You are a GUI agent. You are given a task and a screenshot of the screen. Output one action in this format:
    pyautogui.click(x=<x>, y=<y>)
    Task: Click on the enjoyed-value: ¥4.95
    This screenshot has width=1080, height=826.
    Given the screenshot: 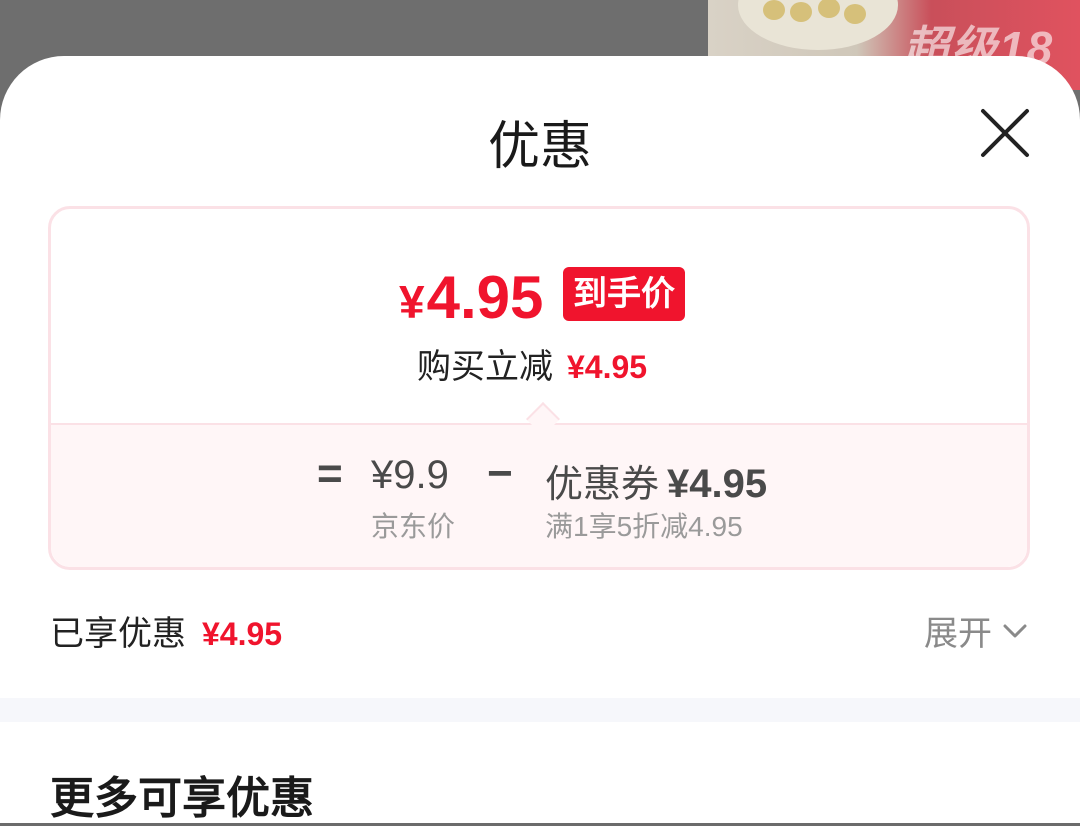 What is the action you would take?
    pyautogui.click(x=242, y=634)
    